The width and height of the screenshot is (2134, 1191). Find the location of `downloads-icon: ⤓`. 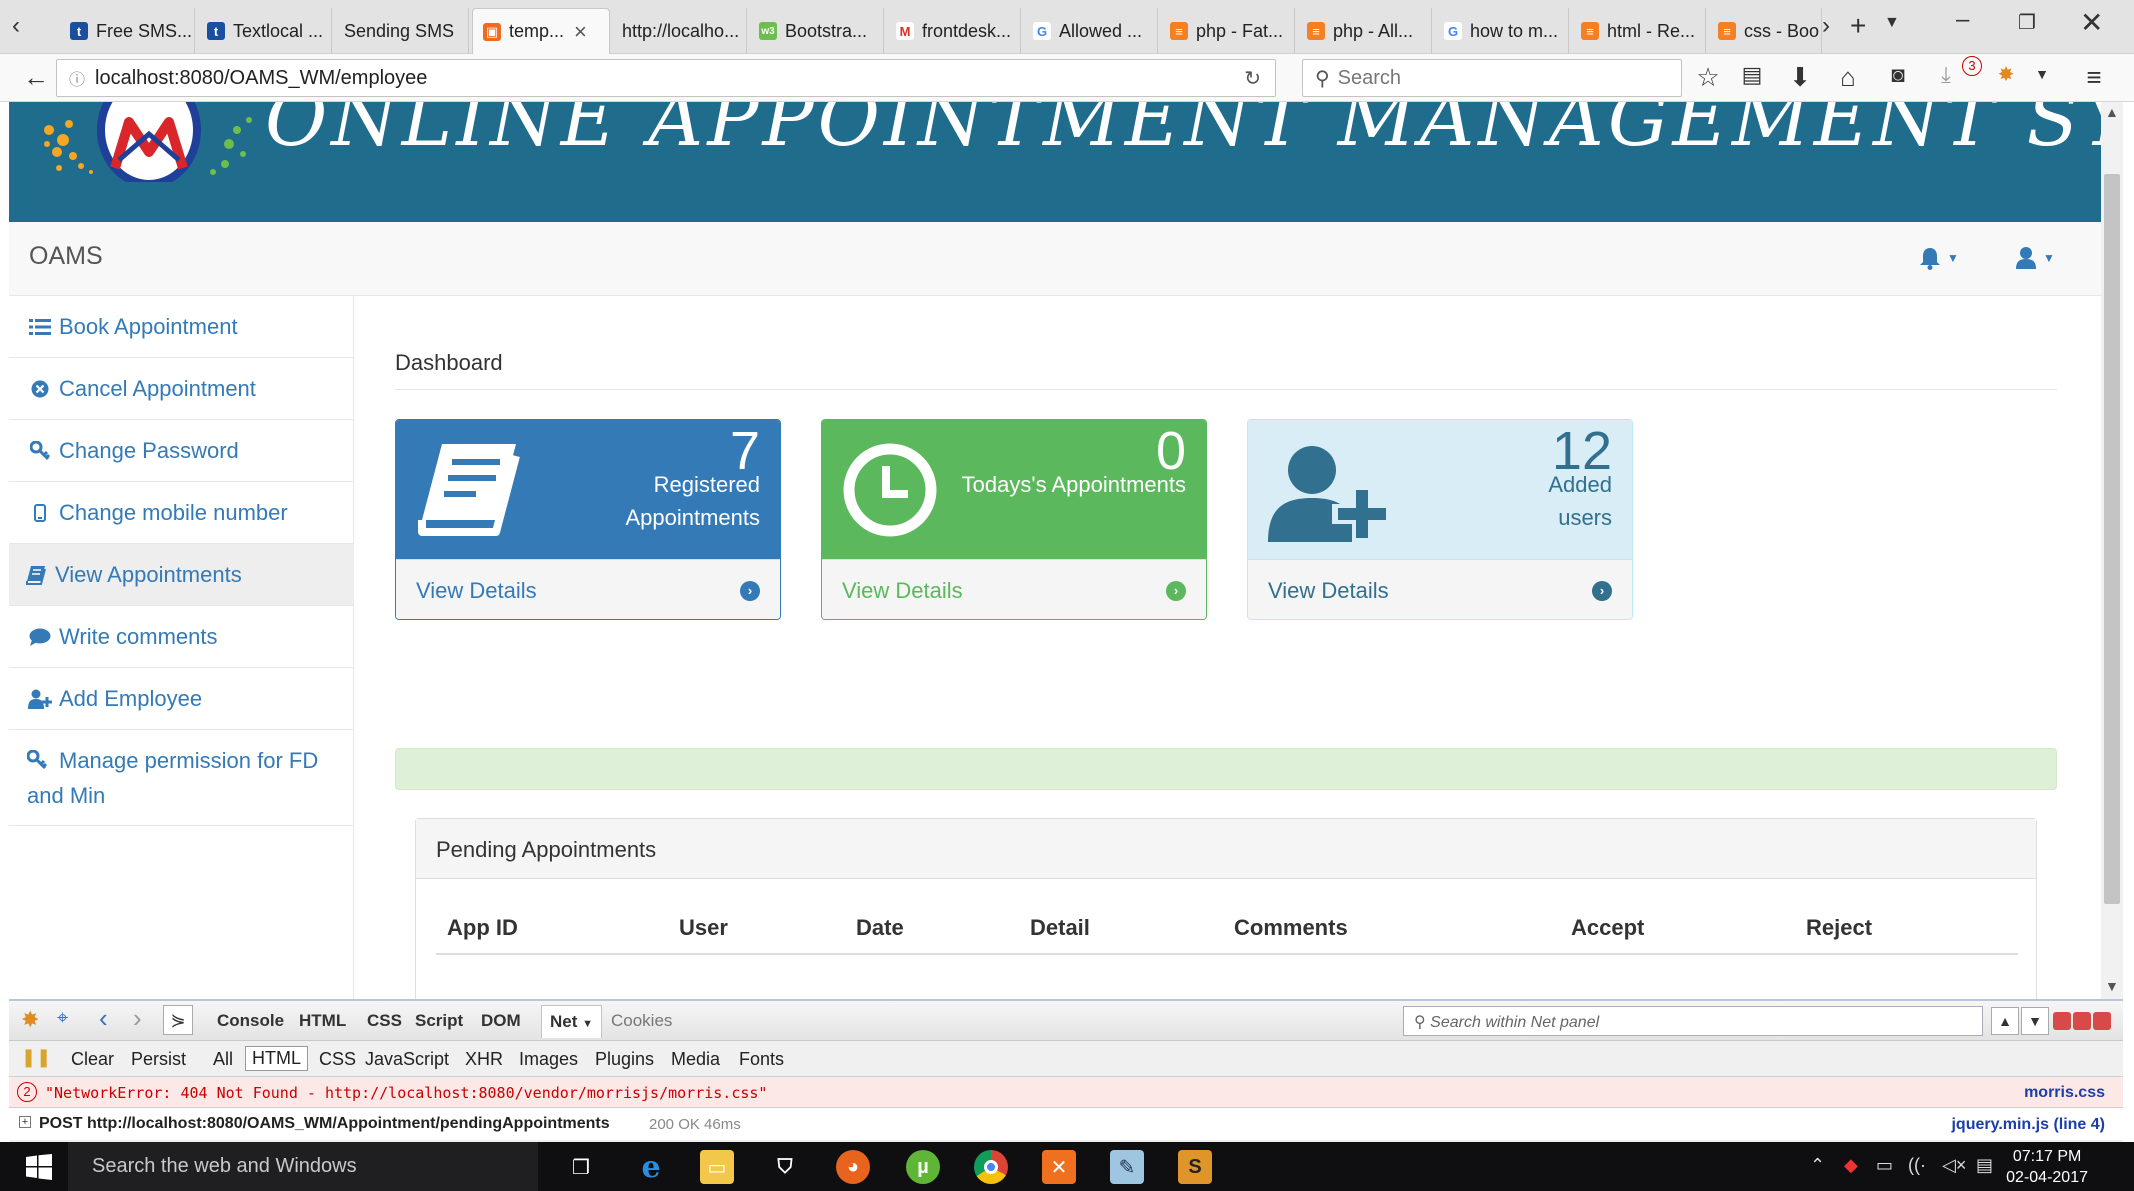

downloads-icon: ⤓ is located at coordinates (1946, 75).